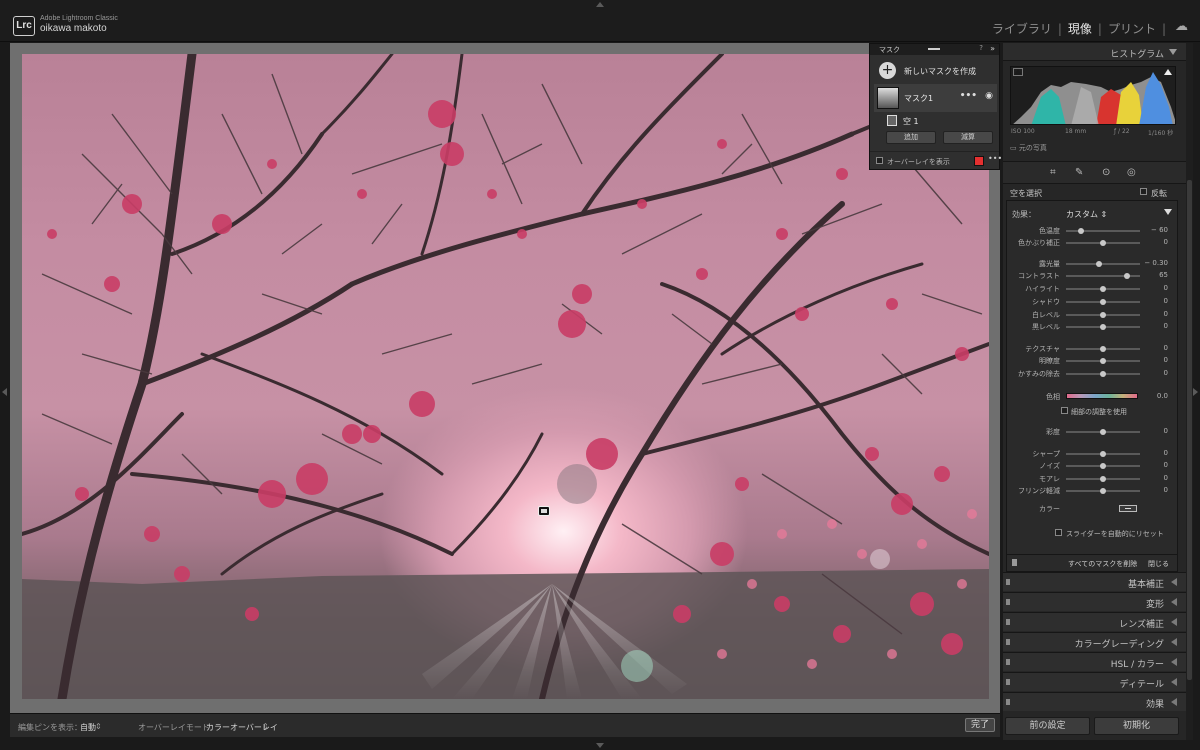 This screenshot has height=750, width=1200. I want to click on panel-section-header: 変形, so click(1094, 601).